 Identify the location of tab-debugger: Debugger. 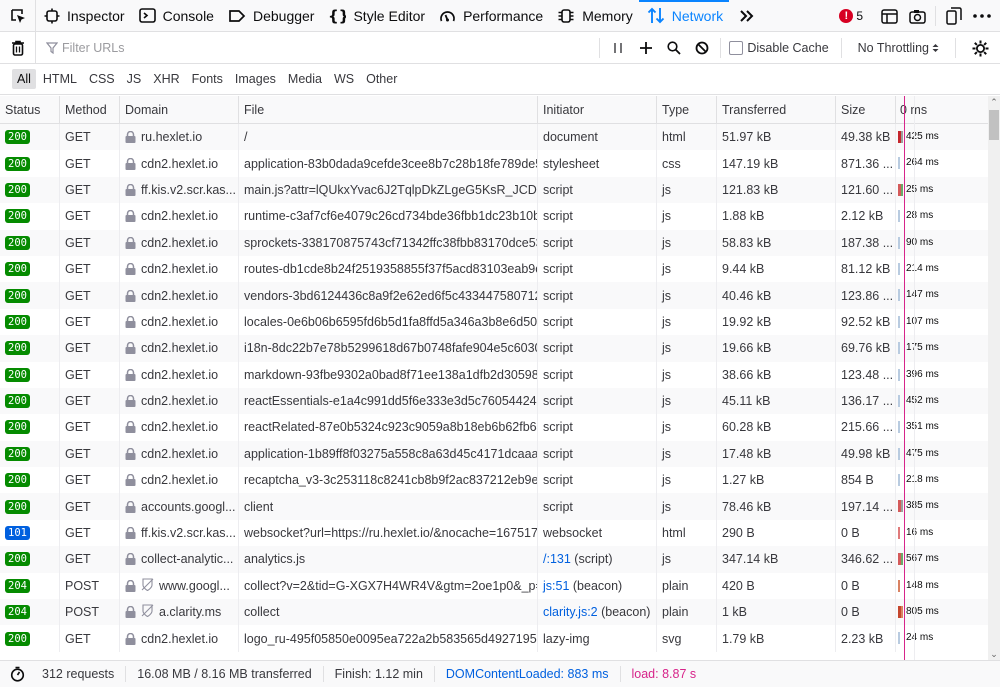
(270, 16).